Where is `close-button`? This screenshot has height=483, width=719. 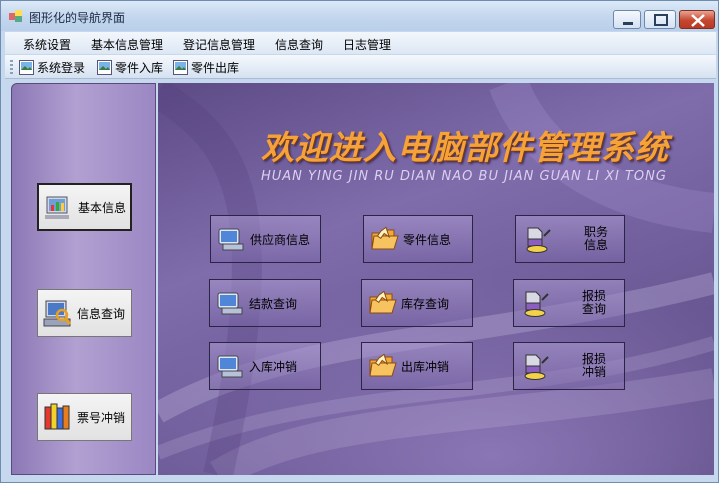
close-button is located at coordinates (697, 19).